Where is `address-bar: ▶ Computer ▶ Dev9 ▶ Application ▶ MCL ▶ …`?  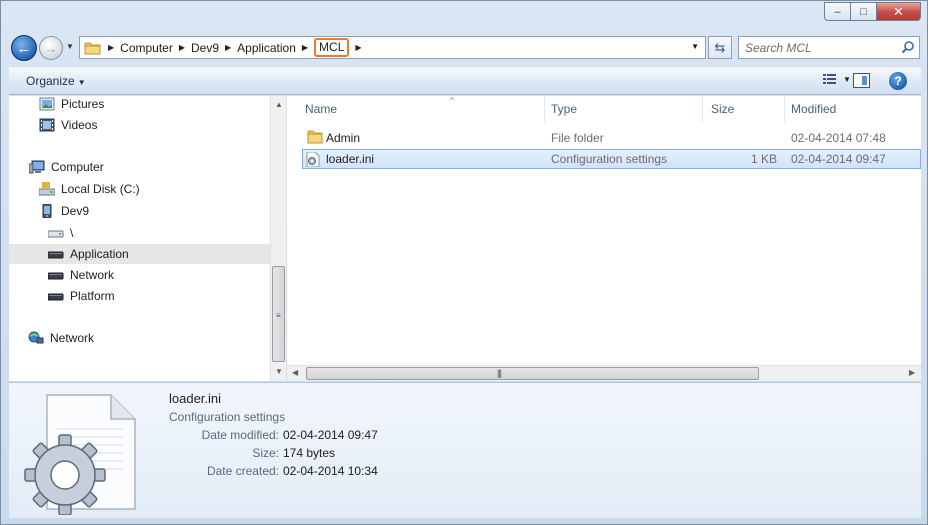
address-bar: ▶ Computer ▶ Dev9 ▶ Application ▶ MCL ▶ … is located at coordinates (392, 47).